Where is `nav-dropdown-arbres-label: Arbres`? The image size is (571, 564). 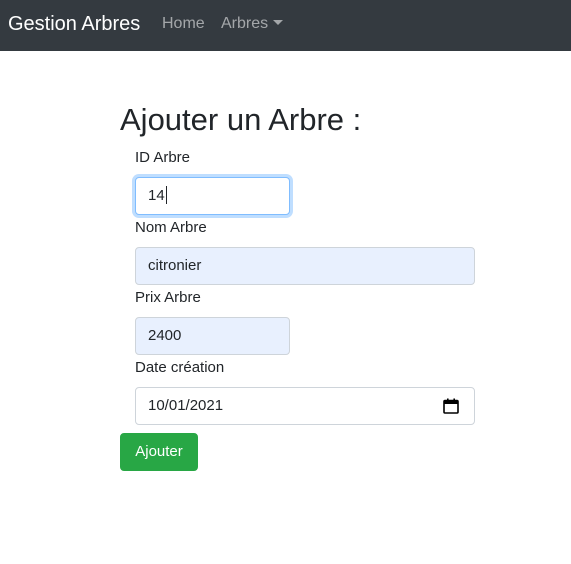
nav-dropdown-arbres-label: Arbres is located at coordinates (245, 23).